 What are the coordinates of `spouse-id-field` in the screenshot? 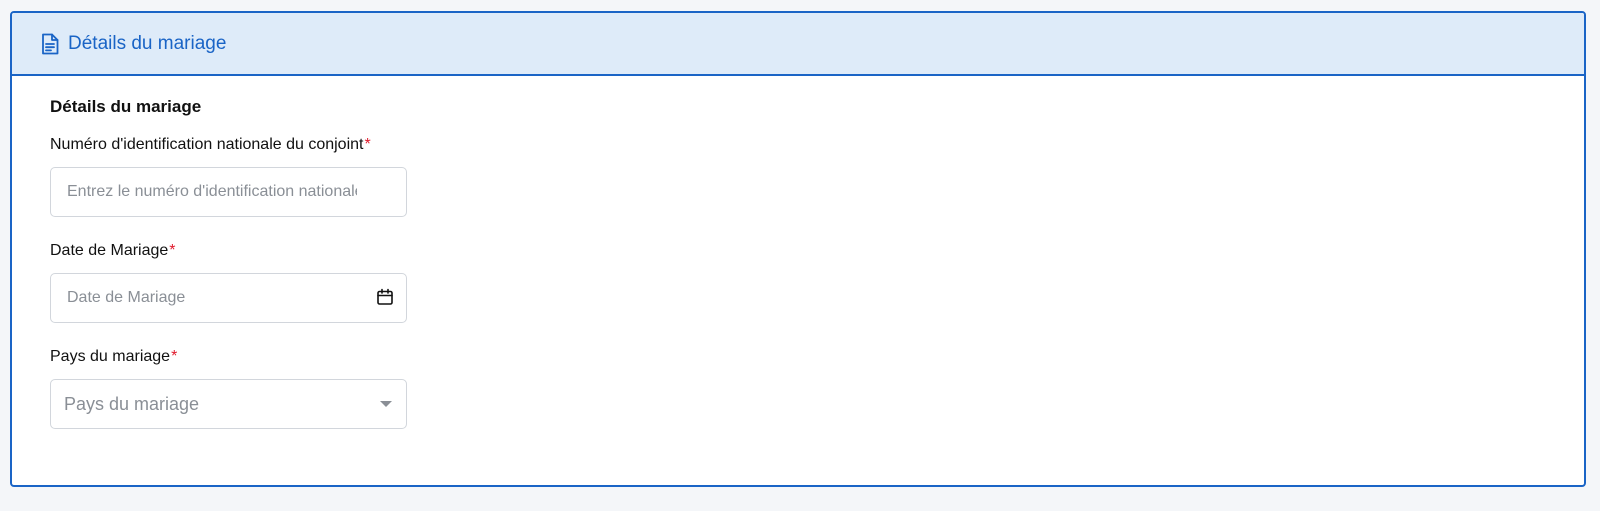 It's located at (228, 192).